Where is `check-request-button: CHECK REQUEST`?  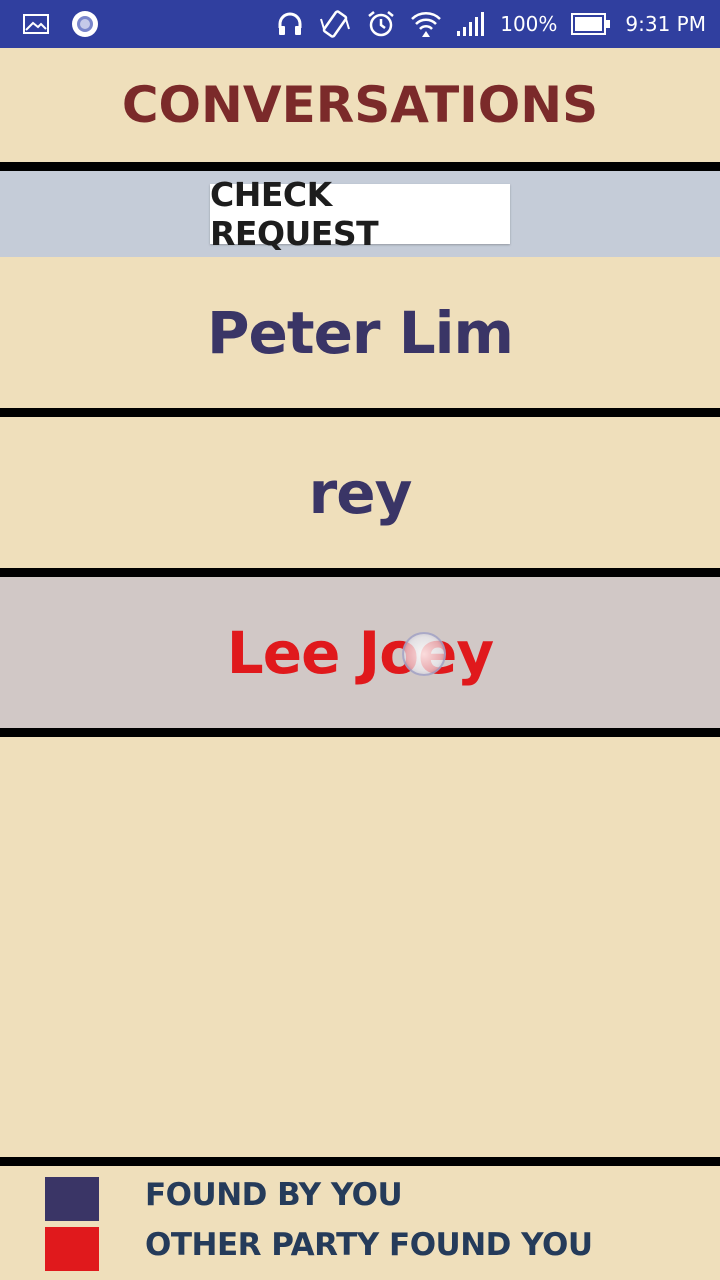
check-request-button: CHECK REQUEST is located at coordinates (360, 214).